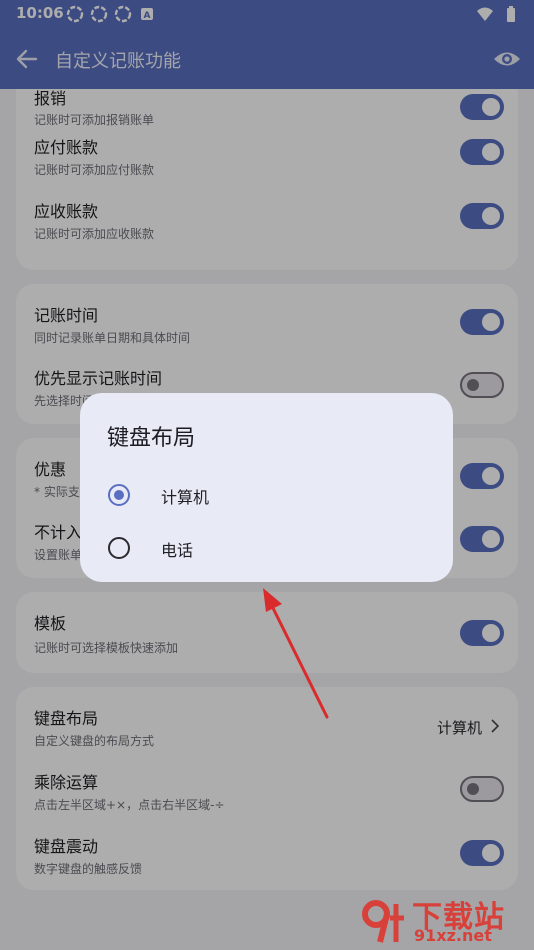 Image resolution: width=534 pixels, height=950 pixels. Describe the element at coordinates (185, 497) in the screenshot. I see `option-label: 计算机` at that location.